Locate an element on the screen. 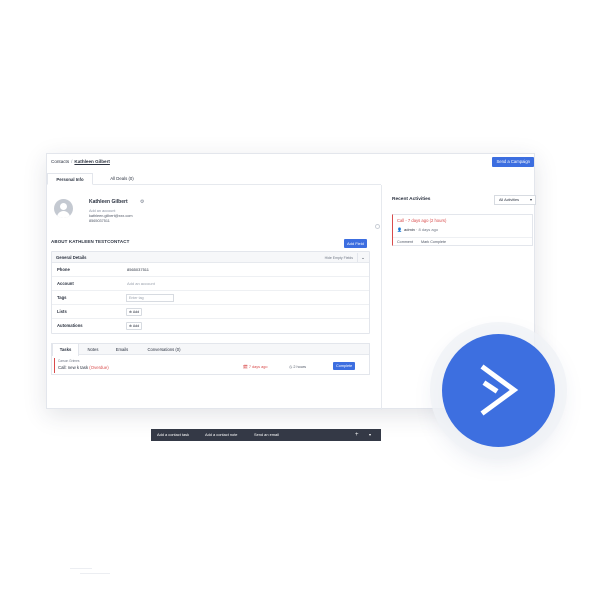 The height and width of the screenshot is (601, 601). field-label: Tags is located at coordinates (62, 297).